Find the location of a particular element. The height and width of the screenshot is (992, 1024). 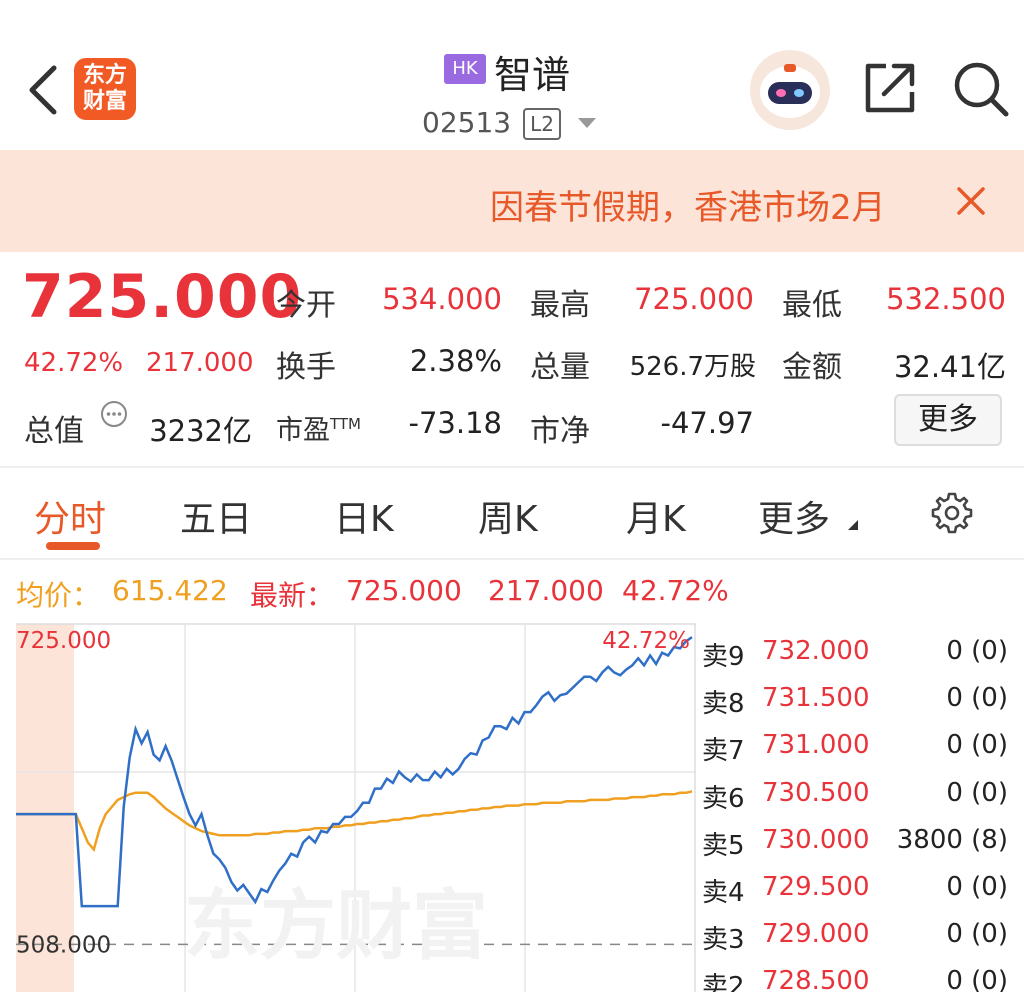

tab-more: 更多 is located at coordinates (794, 516).